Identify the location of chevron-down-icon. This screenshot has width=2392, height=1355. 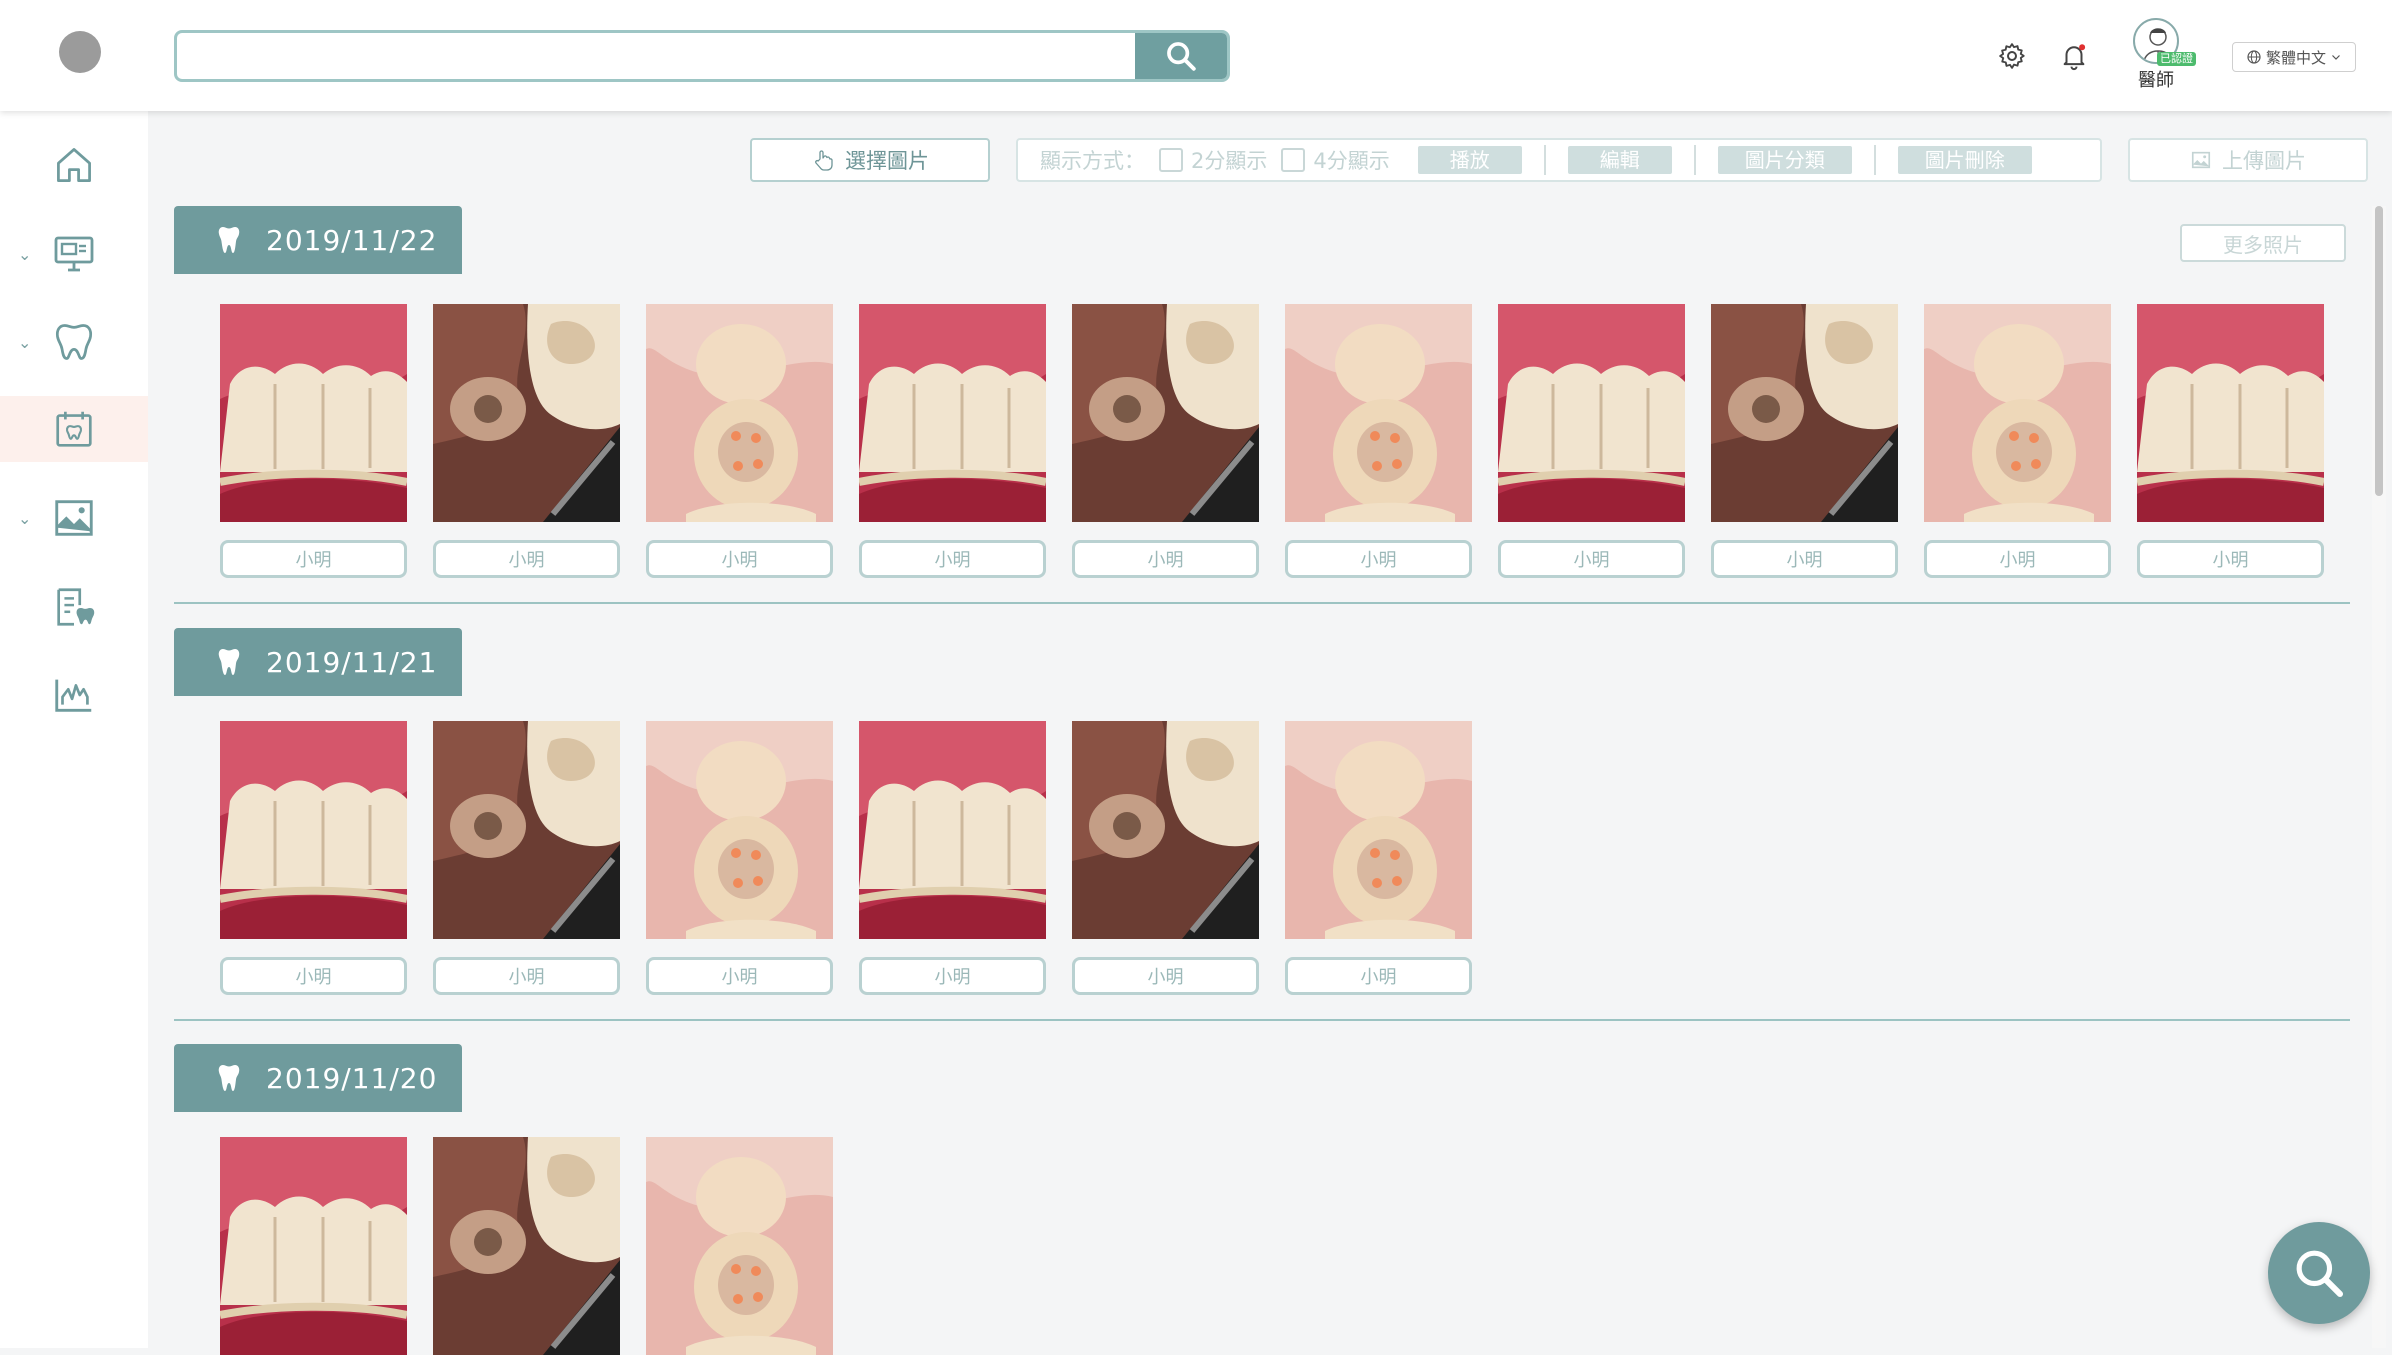
(2336, 57).